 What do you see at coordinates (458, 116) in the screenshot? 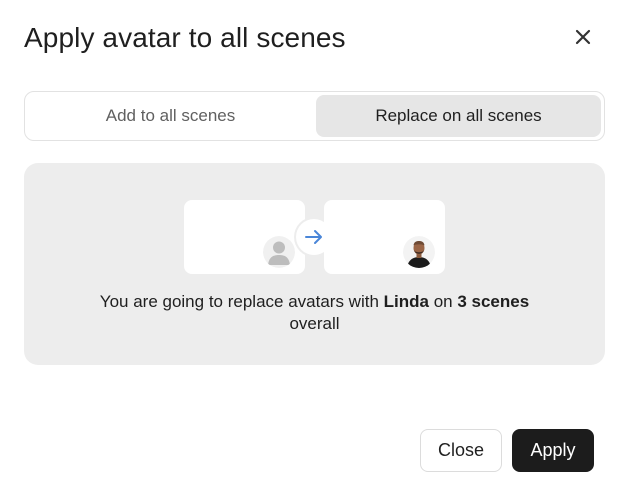
I see `tab-replace-on-all-scenes: Replace on all scenes` at bounding box center [458, 116].